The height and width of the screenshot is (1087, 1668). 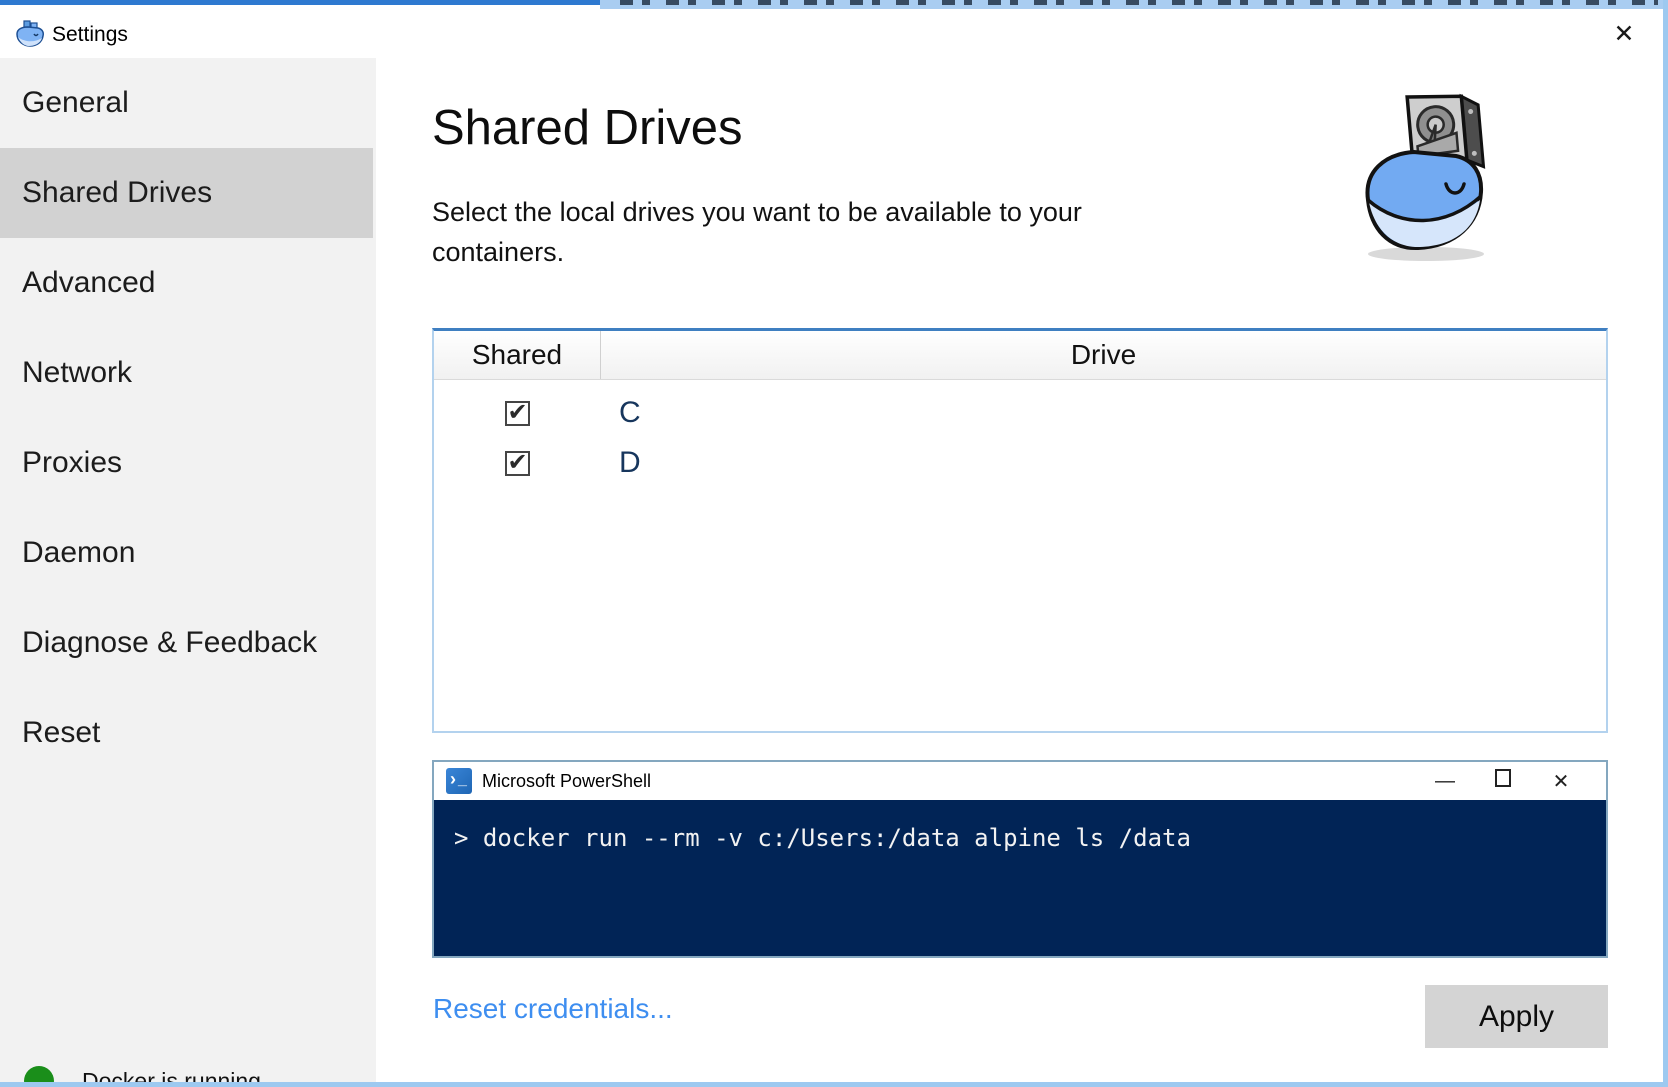 What do you see at coordinates (834, 33) in the screenshot?
I see `titlebar: Settings ✕` at bounding box center [834, 33].